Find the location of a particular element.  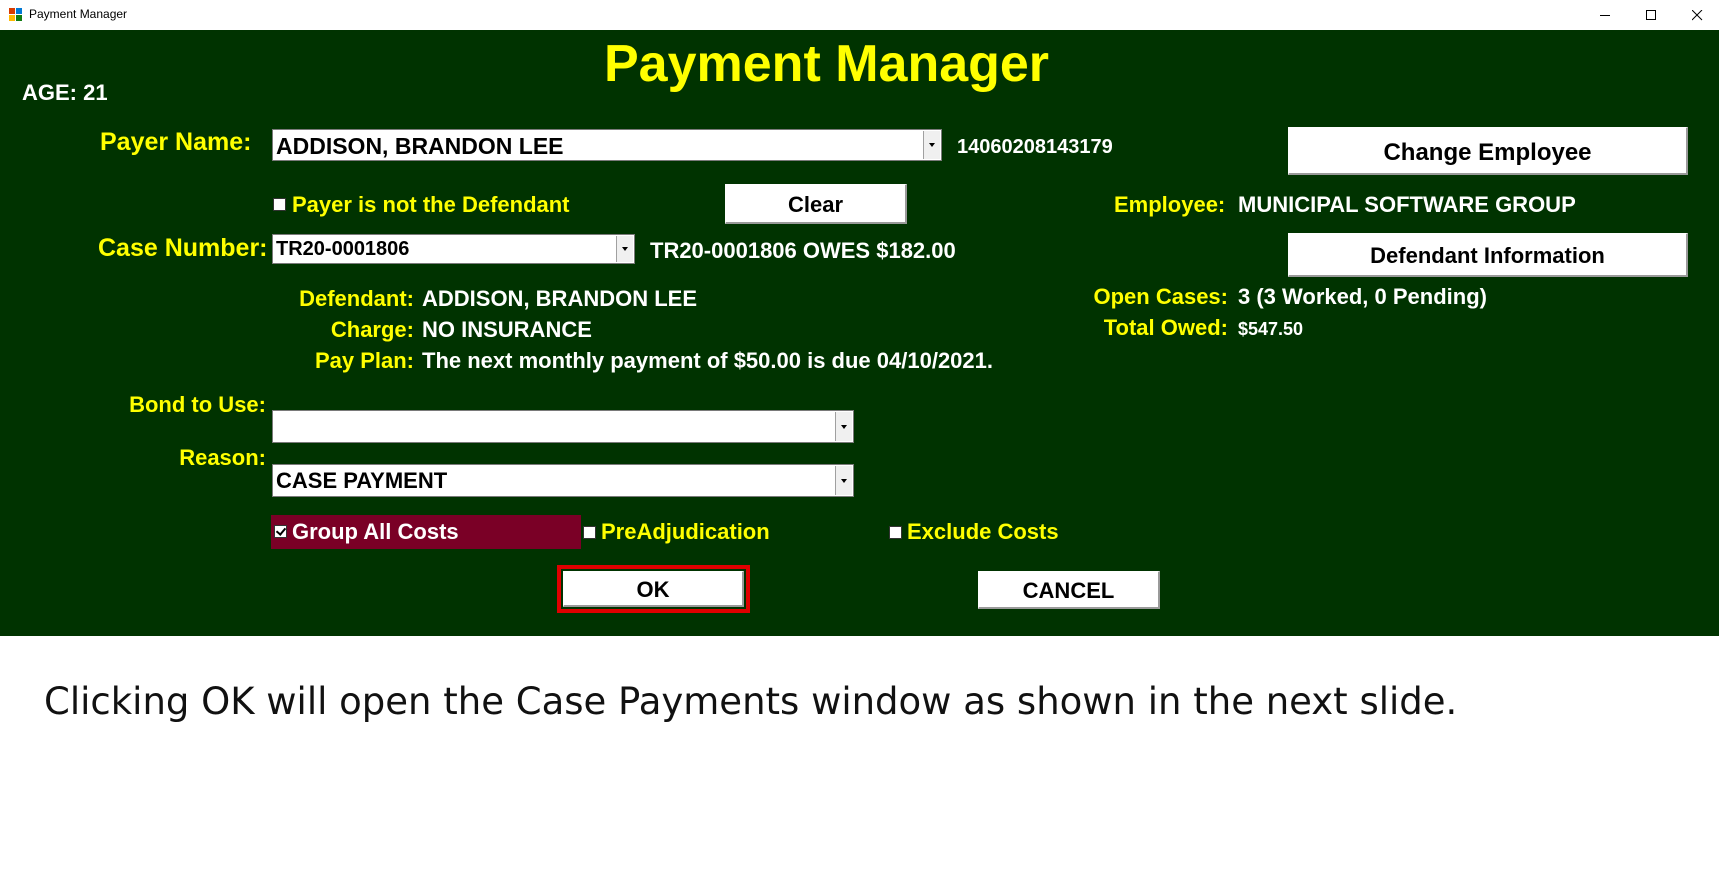

maximize-icon is located at coordinates (1651, 15).